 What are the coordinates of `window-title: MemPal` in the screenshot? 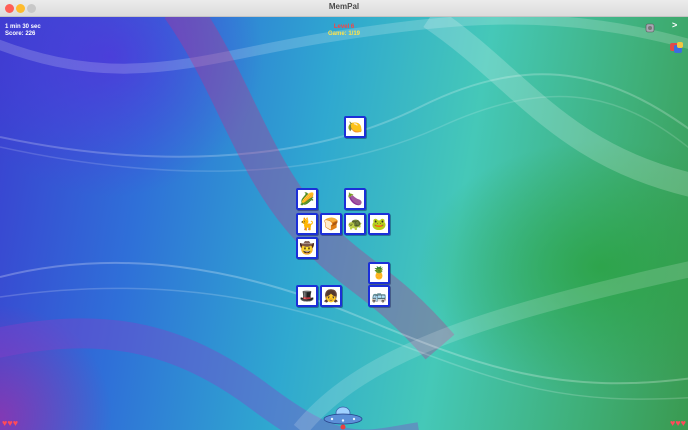 It's located at (344, 6).